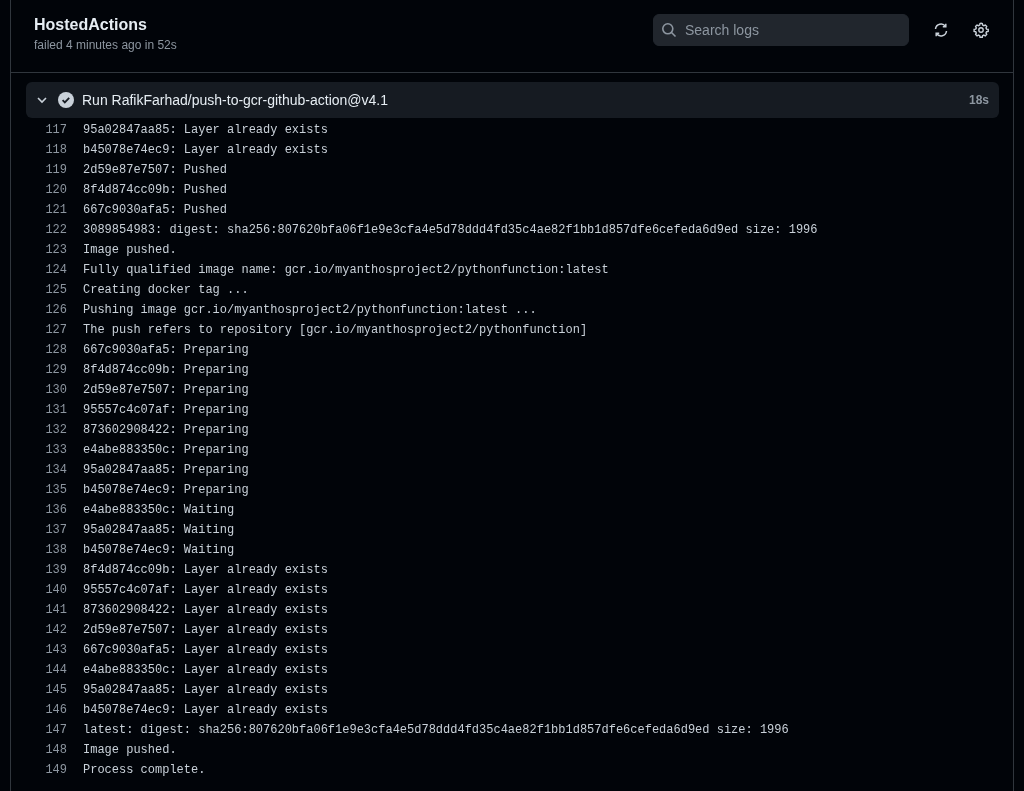 The height and width of the screenshot is (791, 1024). Describe the element at coordinates (56, 310) in the screenshot. I see `line-number: 126` at that location.